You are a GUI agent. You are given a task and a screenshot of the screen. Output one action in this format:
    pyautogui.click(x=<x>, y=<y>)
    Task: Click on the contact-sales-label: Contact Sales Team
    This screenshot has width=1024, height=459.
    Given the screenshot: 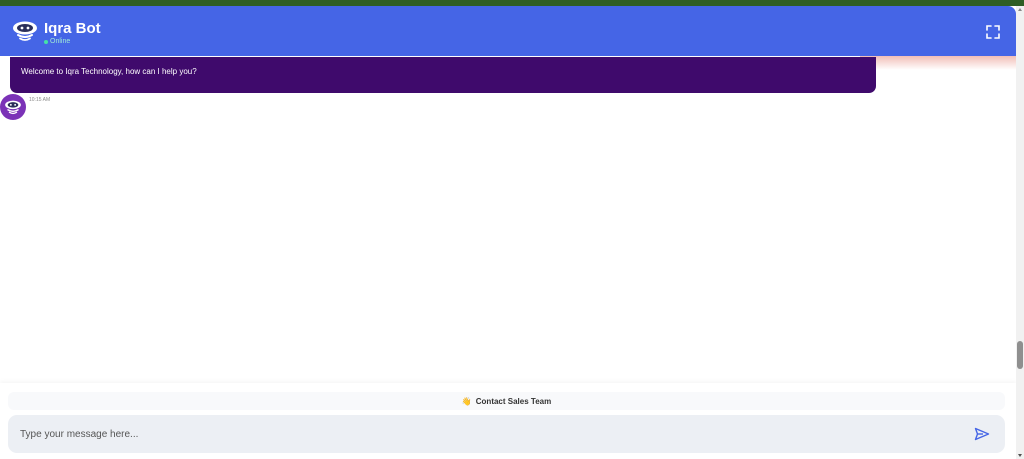 What is the action you would take?
    pyautogui.click(x=513, y=401)
    